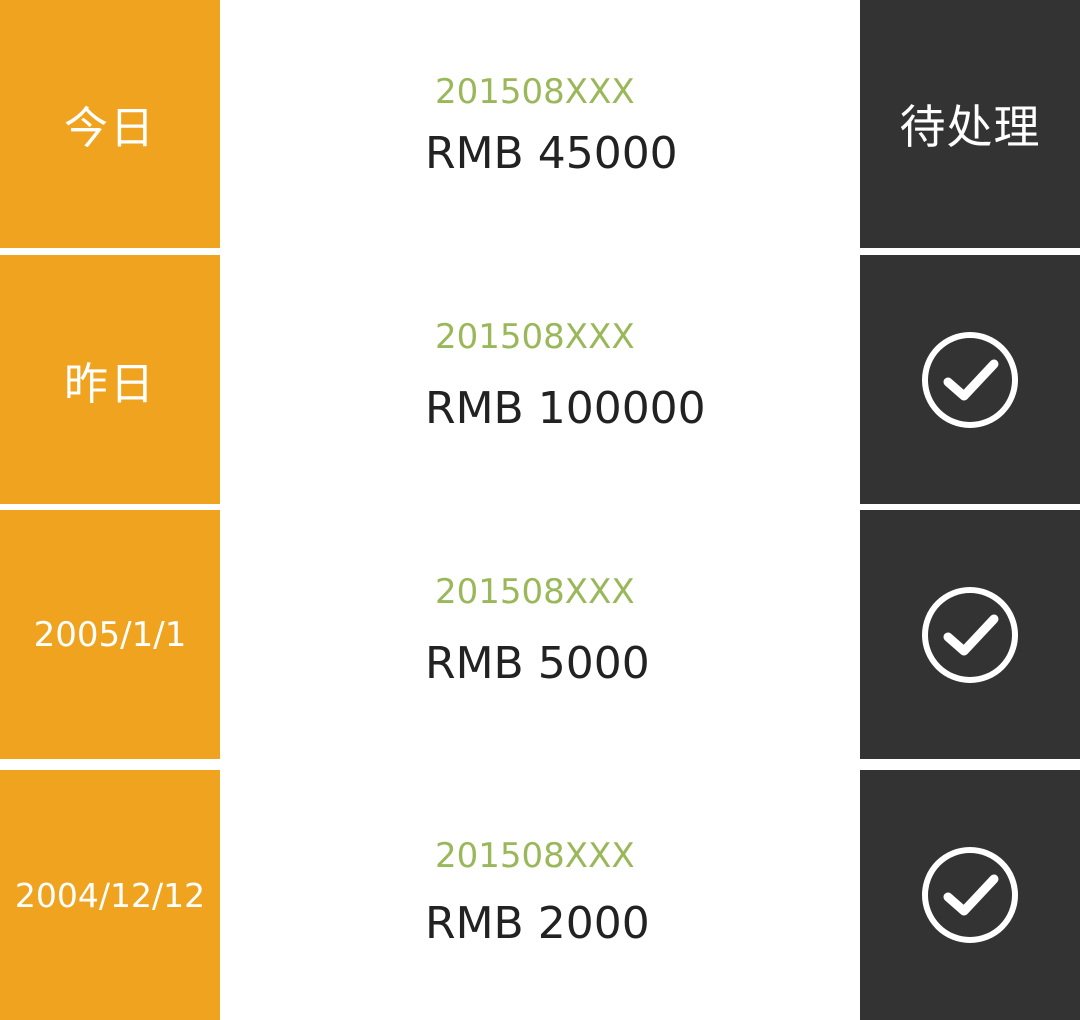 Image resolution: width=1080 pixels, height=1020 pixels. I want to click on date-label: 今日, so click(110, 124).